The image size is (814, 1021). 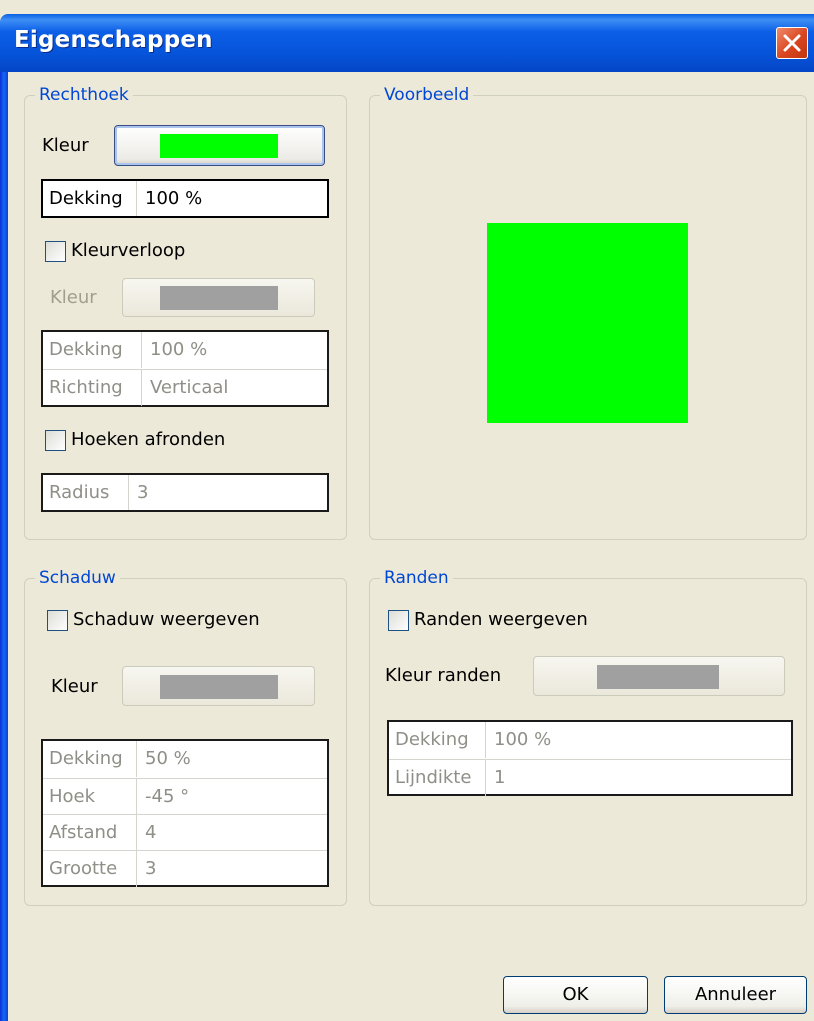 I want to click on shadow-grootte-value: 3, so click(x=146, y=869).